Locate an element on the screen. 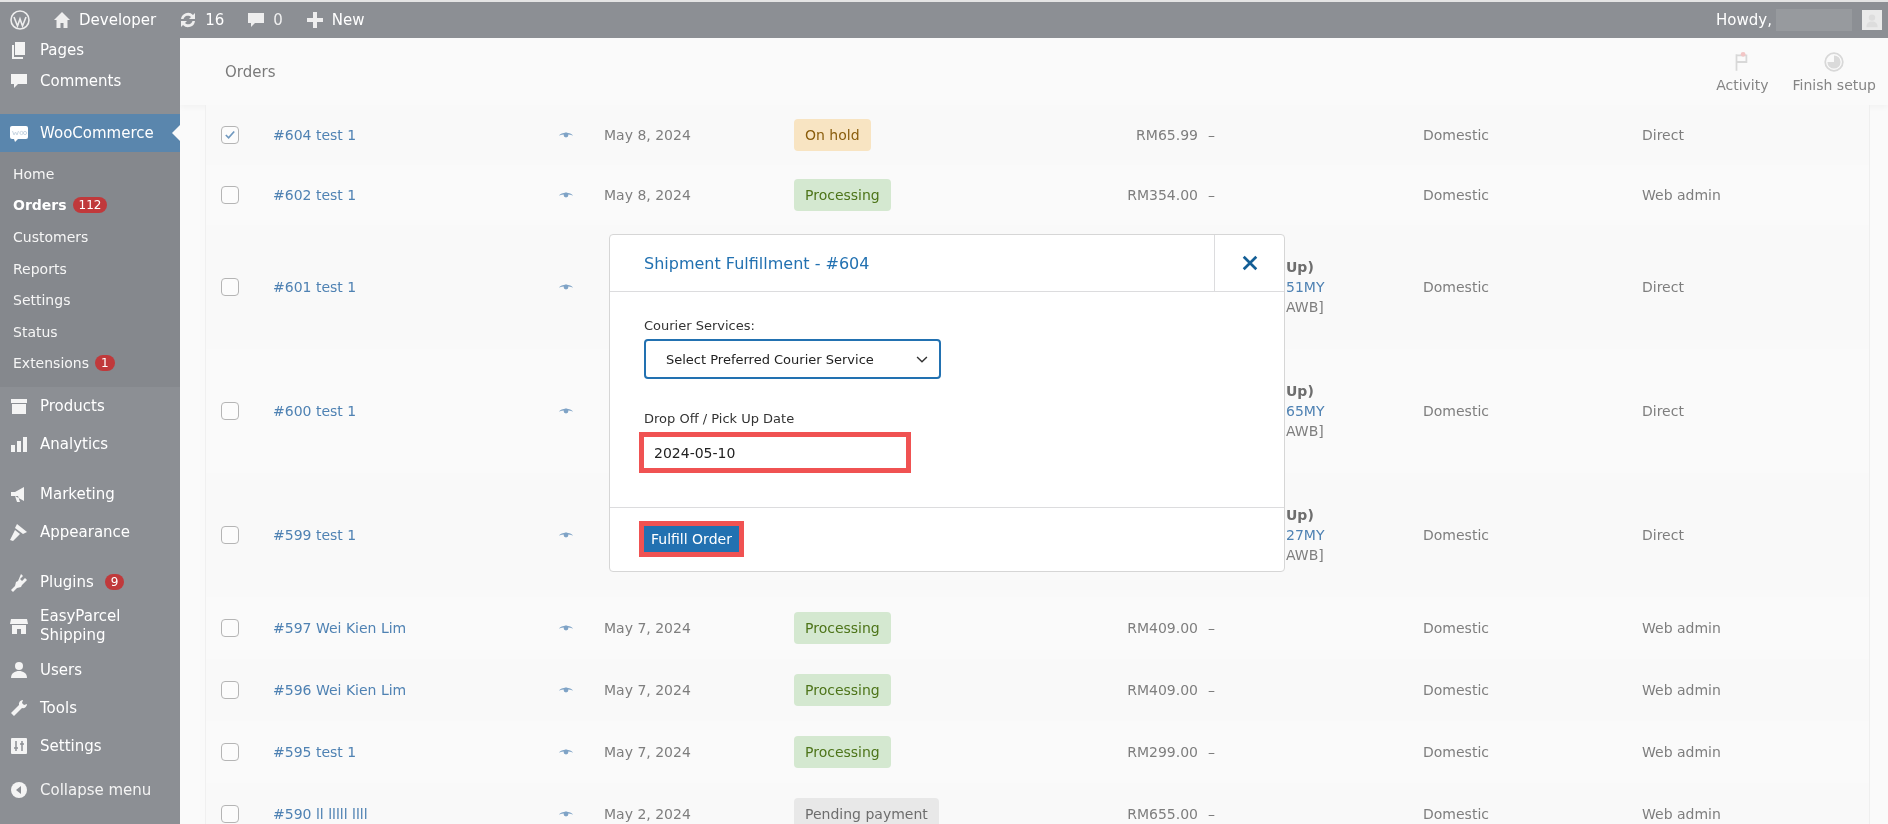 The width and height of the screenshot is (1888, 824). sidebar-item: Tools is located at coordinates (90, 708).